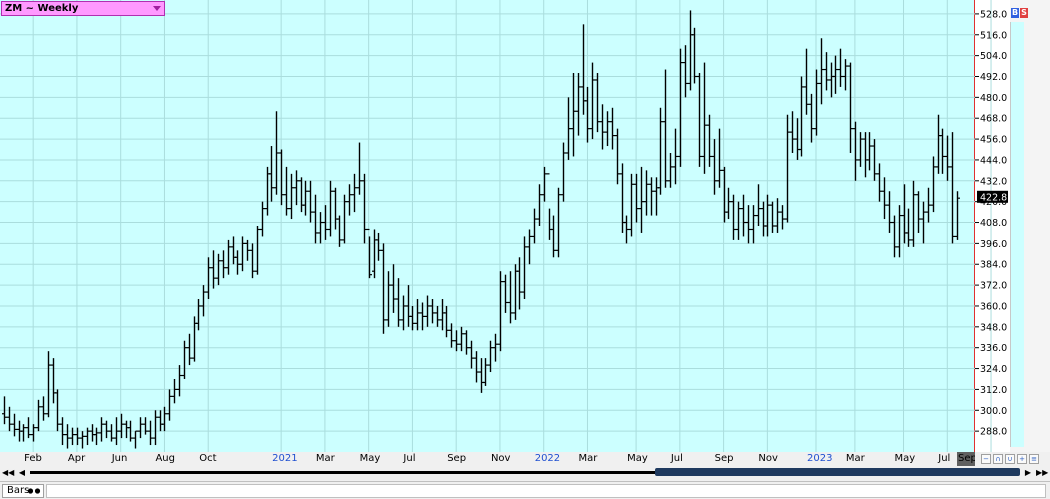 The width and height of the screenshot is (1050, 499). Describe the element at coordinates (1015, 13) in the screenshot. I see `buy-badge: B` at that location.